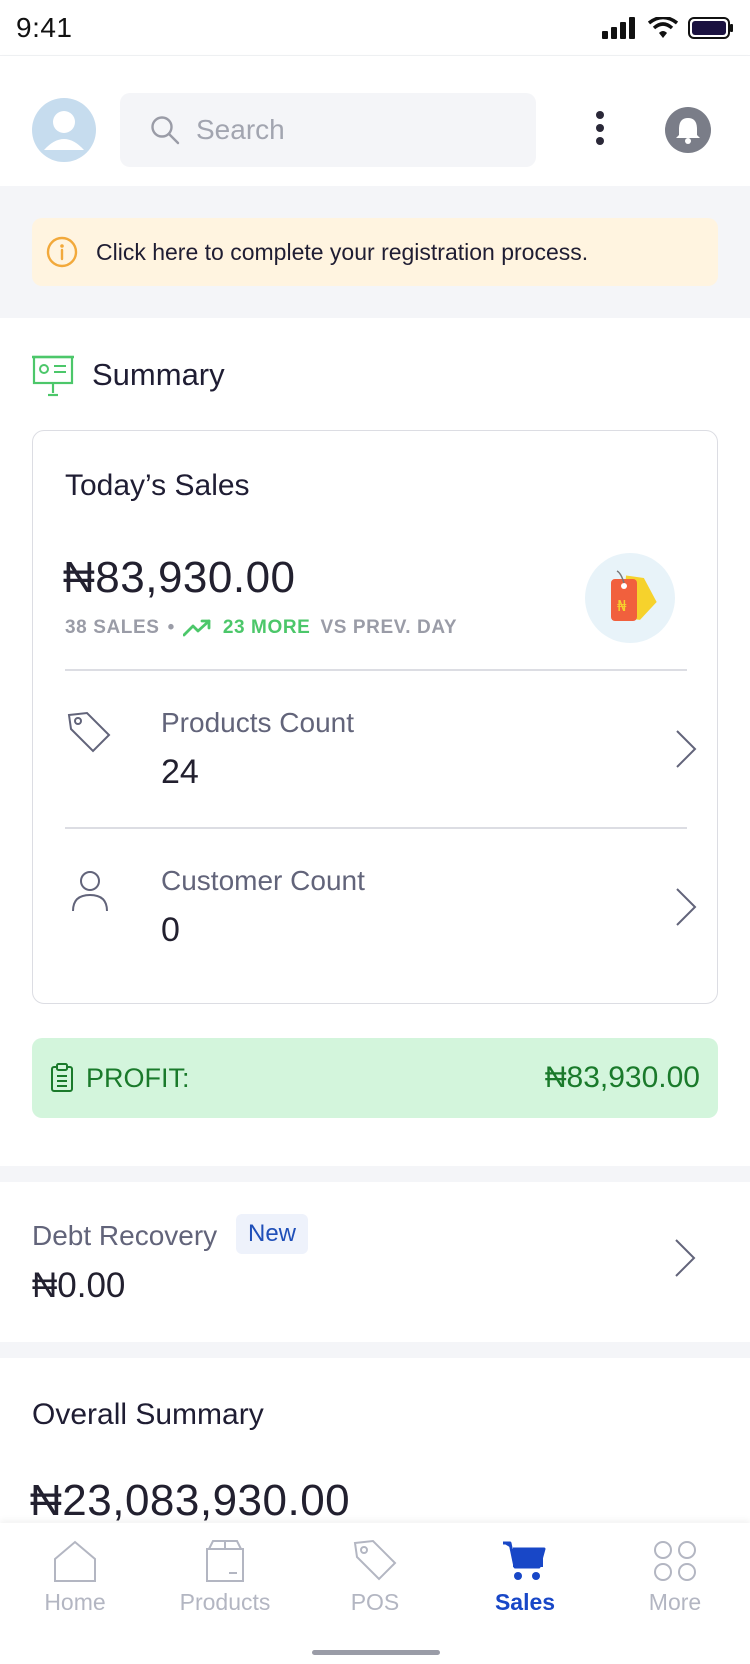 The height and width of the screenshot is (1664, 750). I want to click on profit-left: PROFIT:, so click(120, 1078).